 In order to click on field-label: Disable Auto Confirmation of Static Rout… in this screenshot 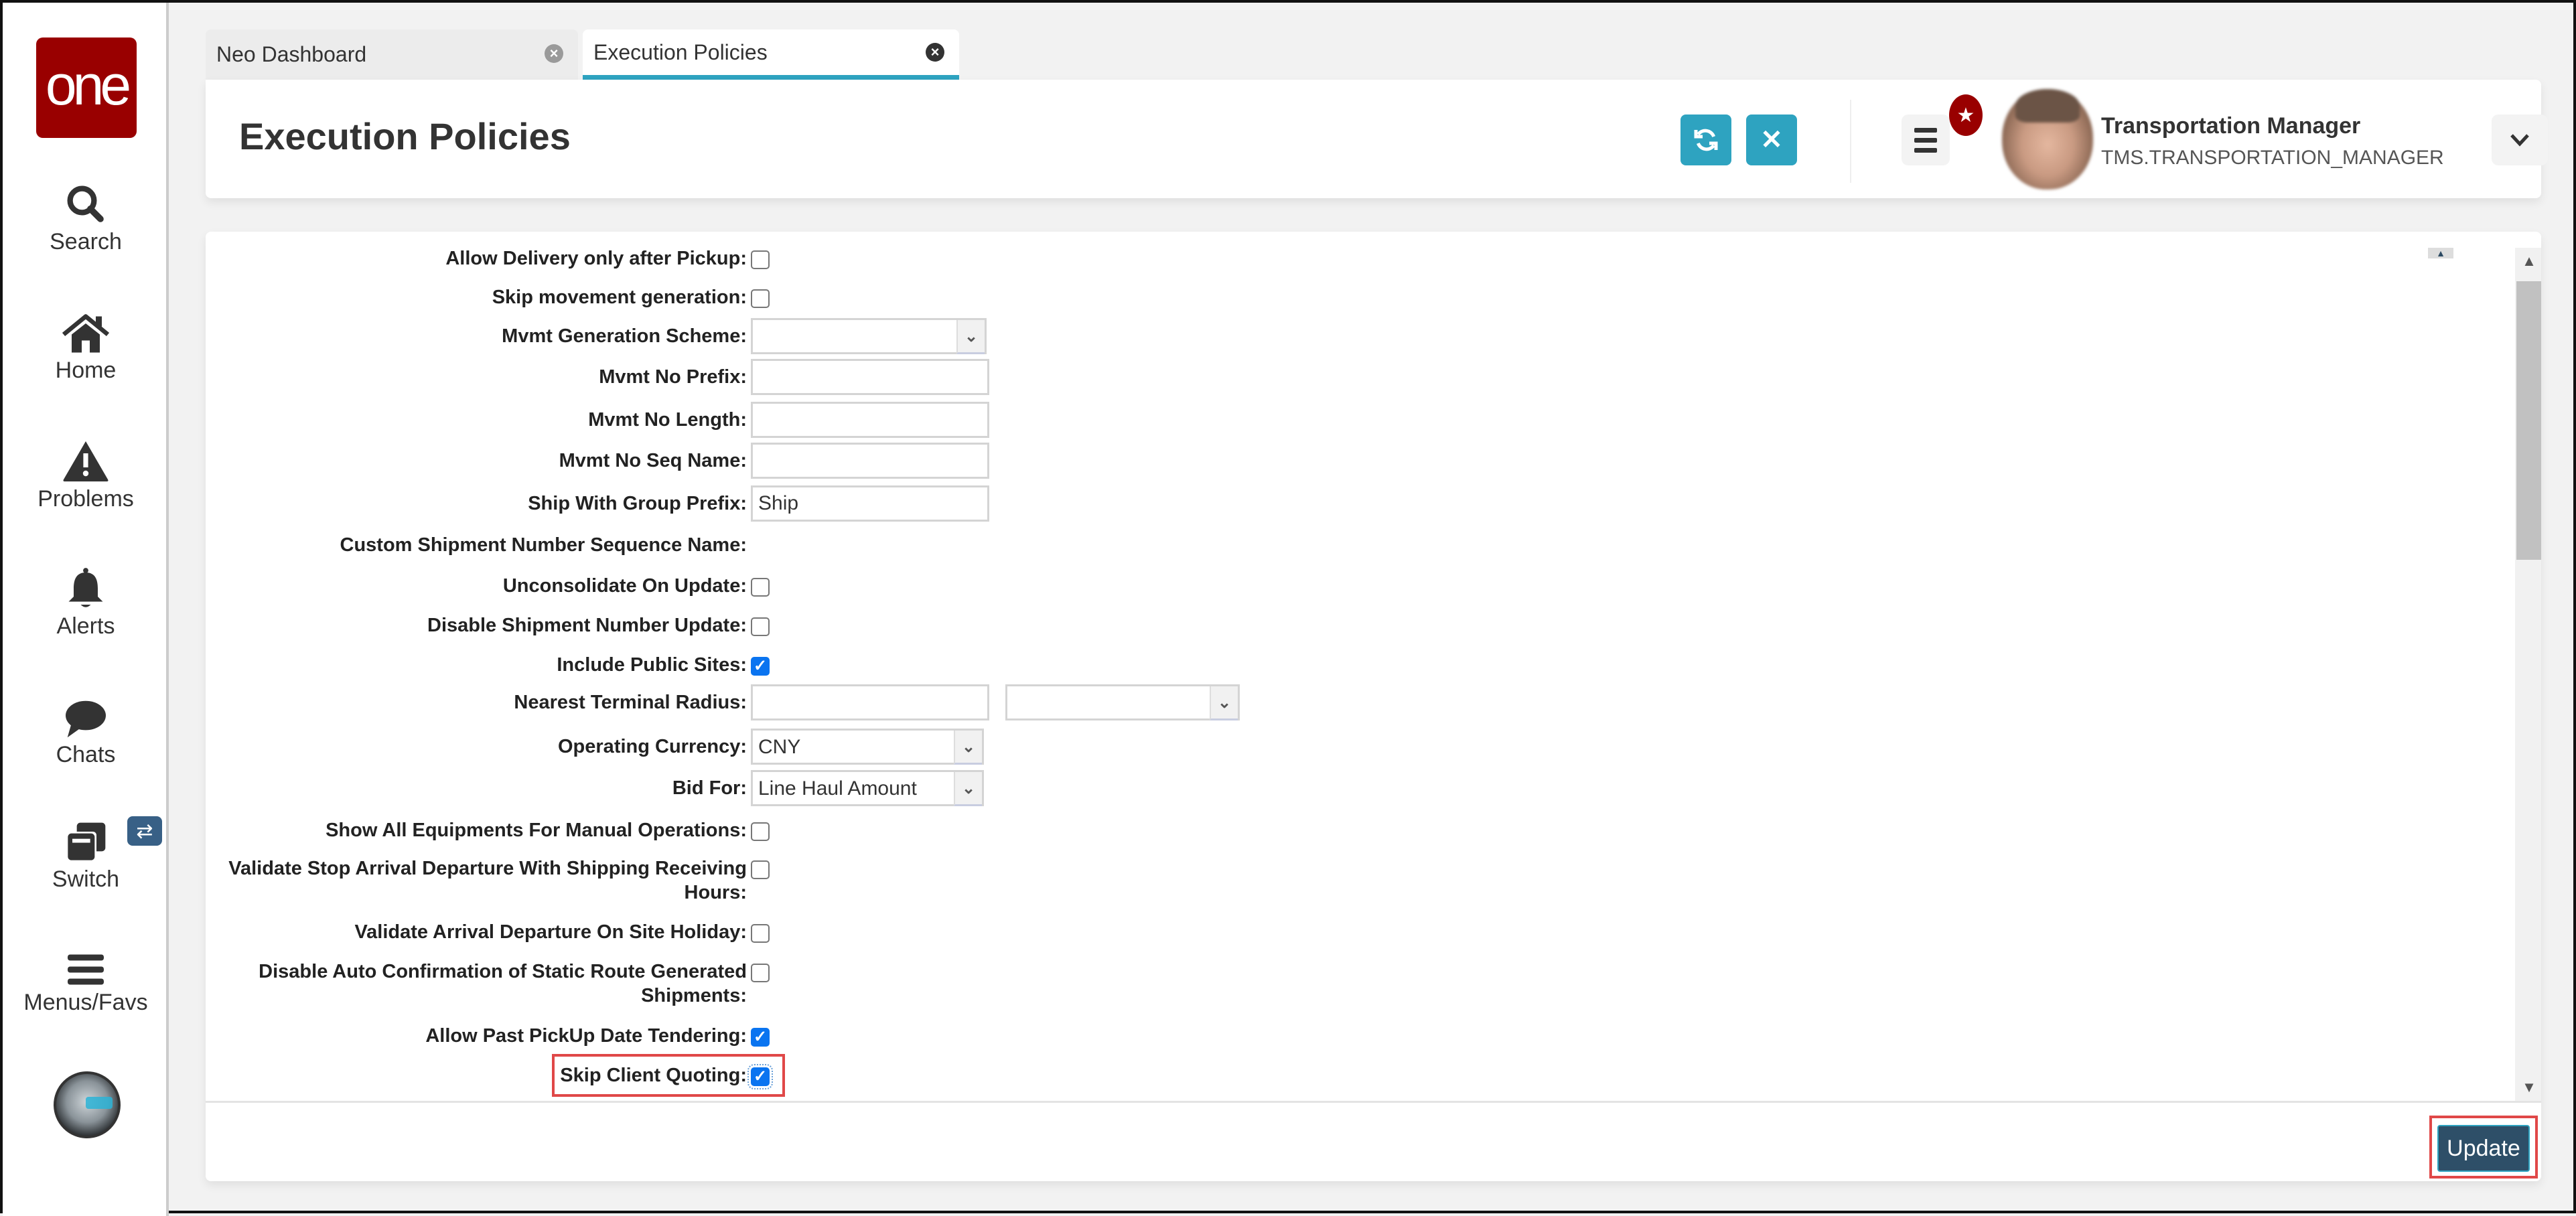, I will do `click(503, 983)`.